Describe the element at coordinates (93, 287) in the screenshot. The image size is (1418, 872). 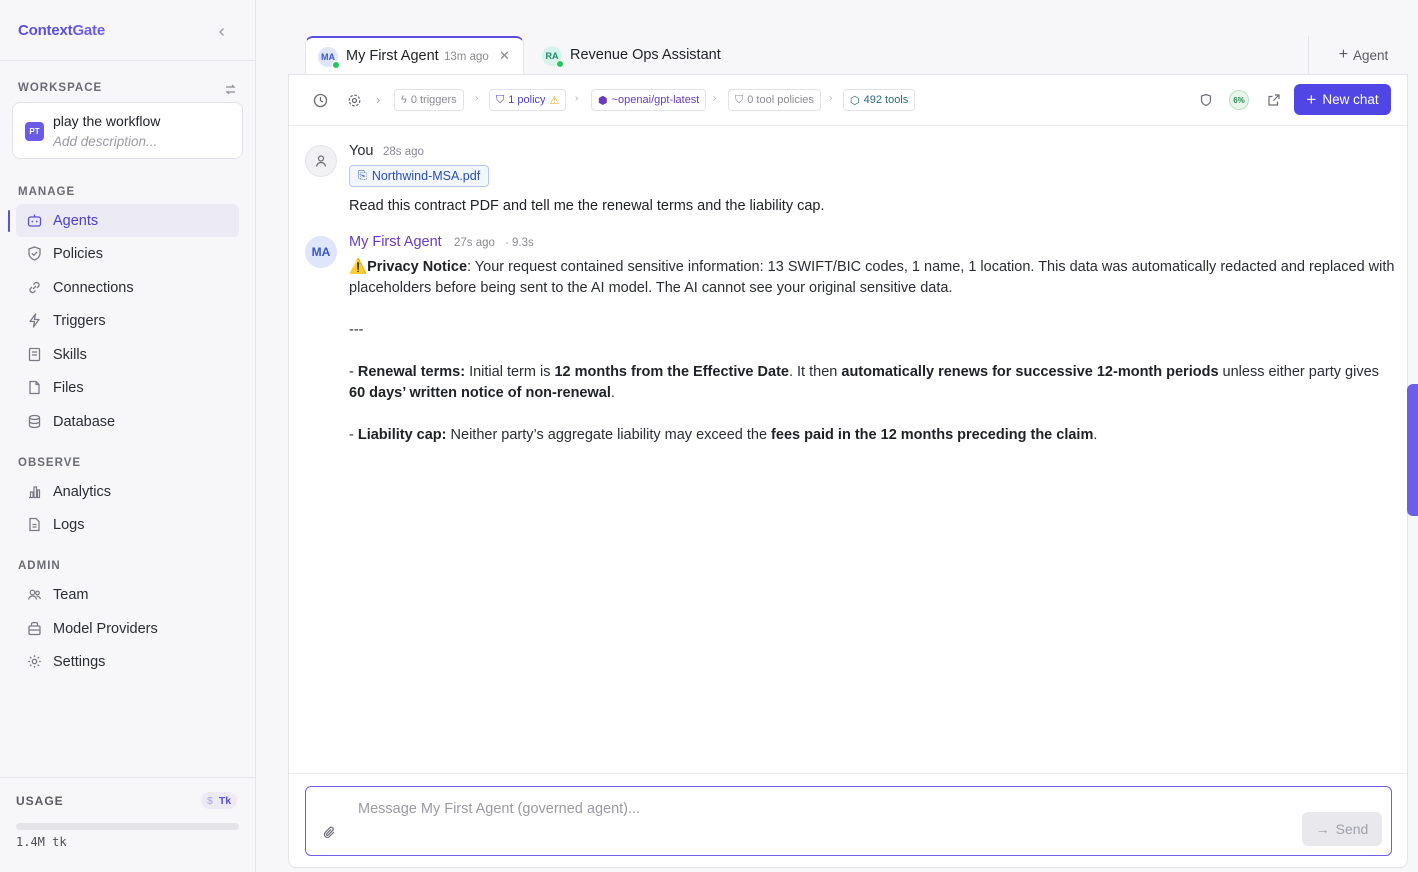
I see `sidebar-item-label: Connections` at that location.